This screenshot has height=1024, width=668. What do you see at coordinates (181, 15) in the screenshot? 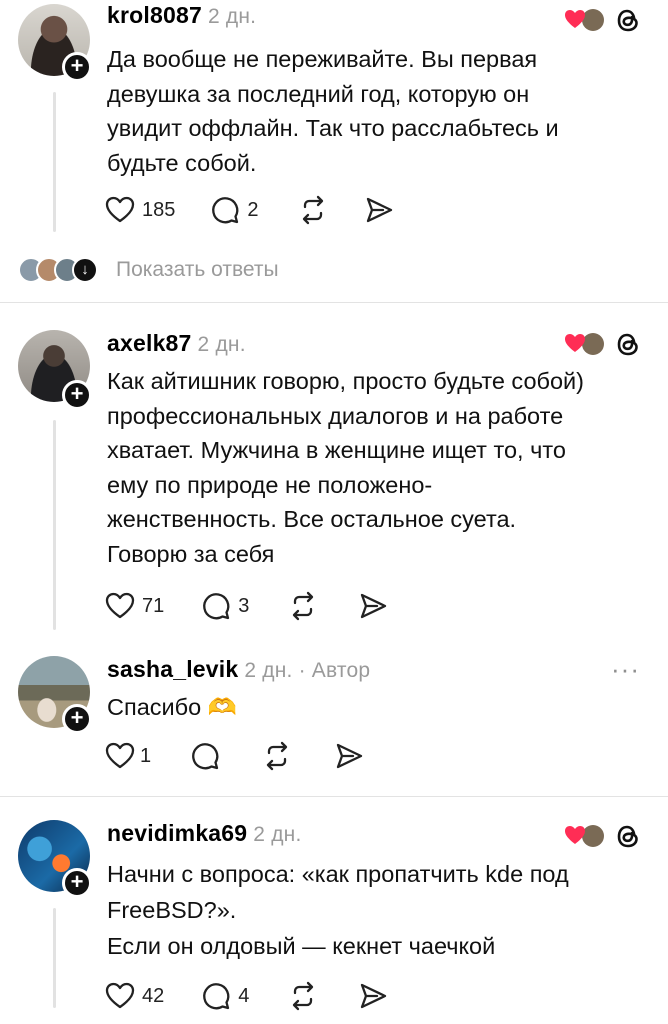
I see `username: krol8087 2 дн.` at bounding box center [181, 15].